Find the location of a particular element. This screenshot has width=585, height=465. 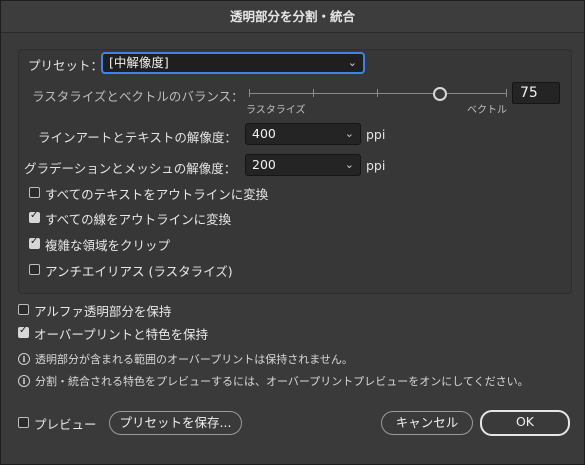

balance-slider-knob is located at coordinates (440, 94).